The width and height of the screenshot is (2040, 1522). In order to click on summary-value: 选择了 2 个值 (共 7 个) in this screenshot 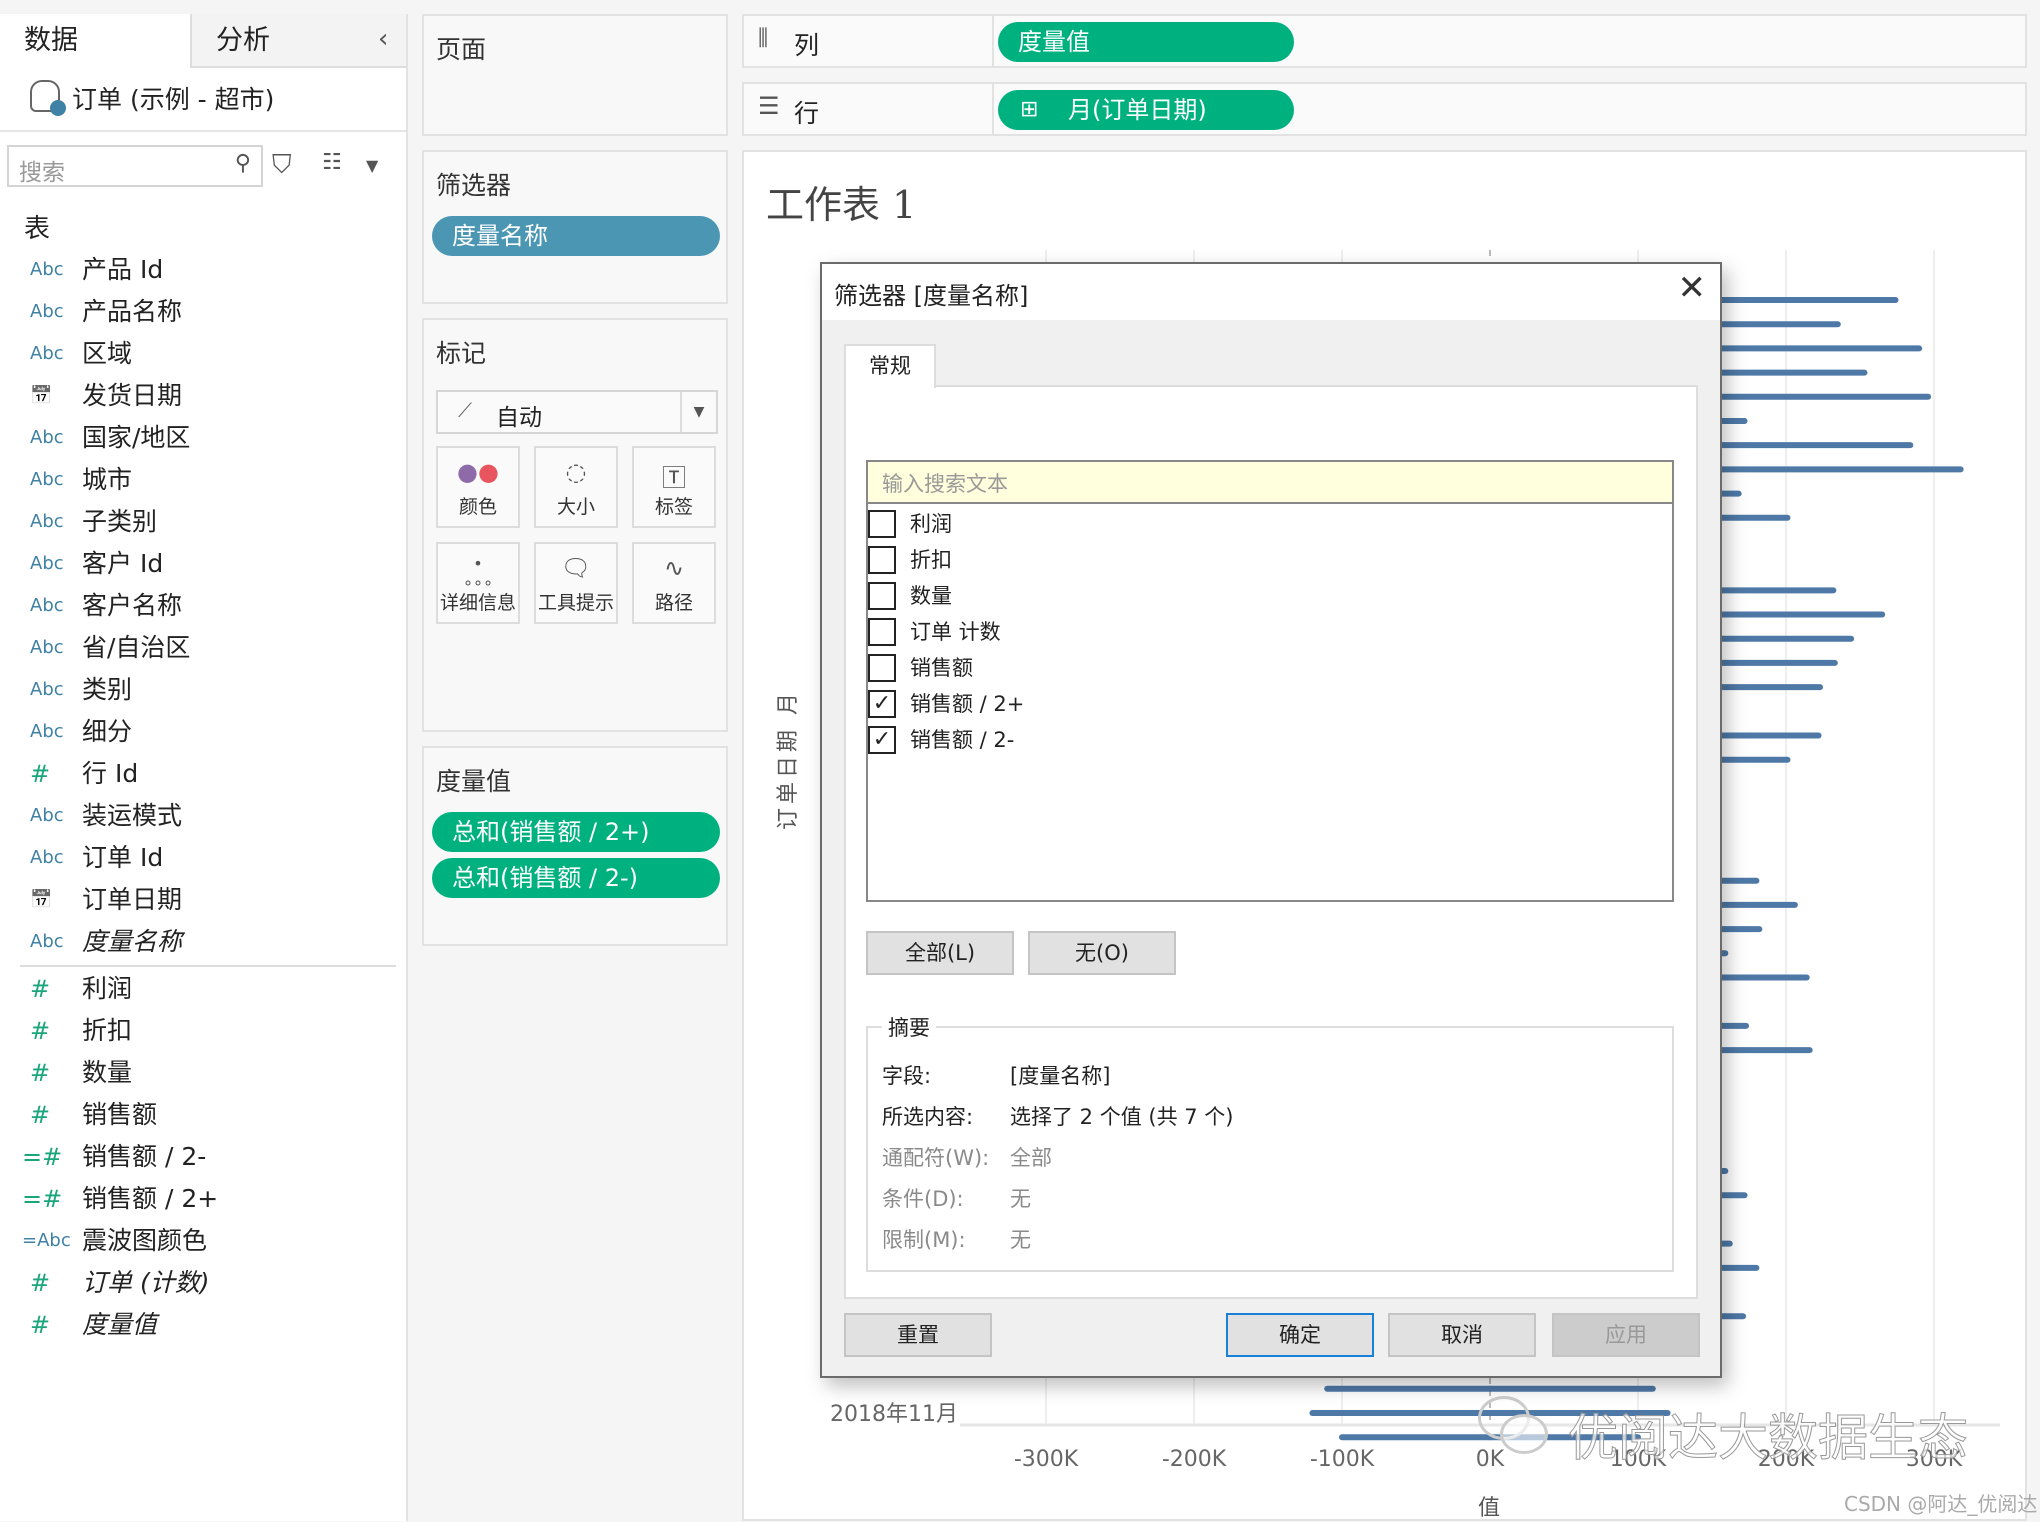, I will do `click(1122, 1117)`.